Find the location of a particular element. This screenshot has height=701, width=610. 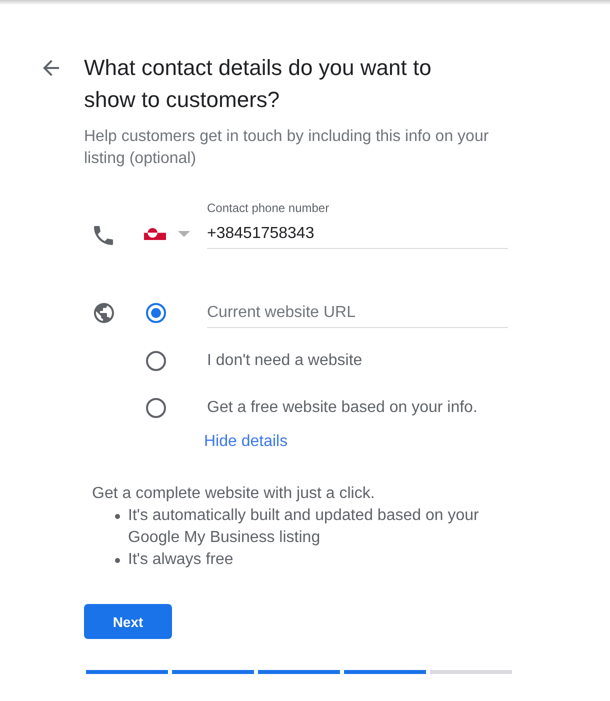

globe-icon is located at coordinates (104, 313).